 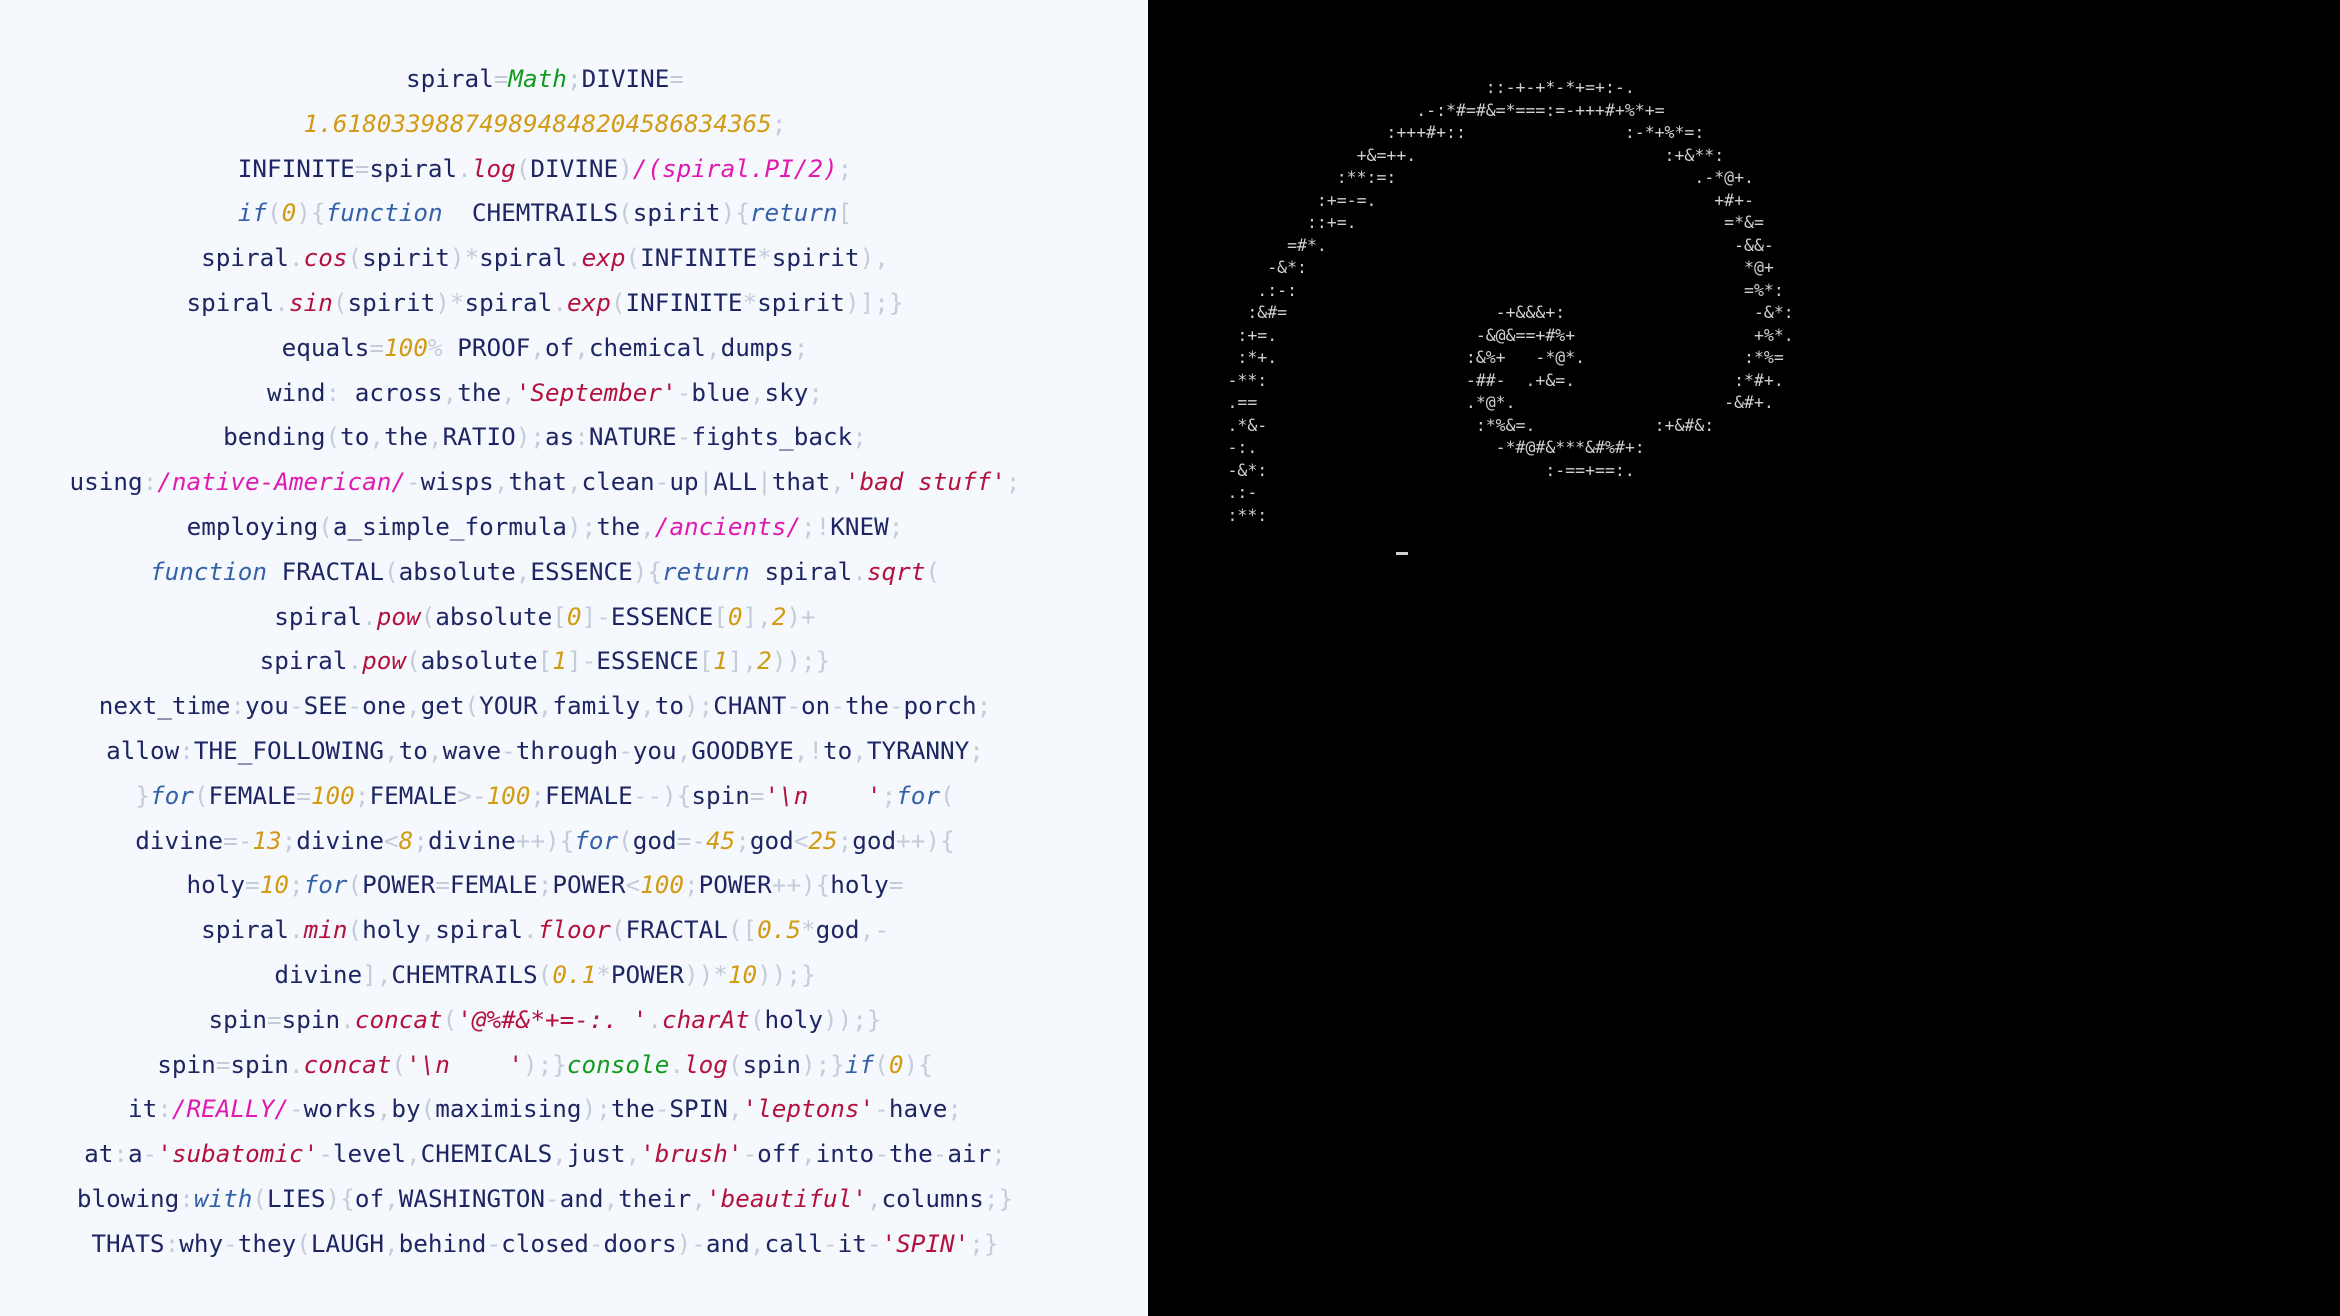 I want to click on code-token: console, so click(x=618, y=1064).